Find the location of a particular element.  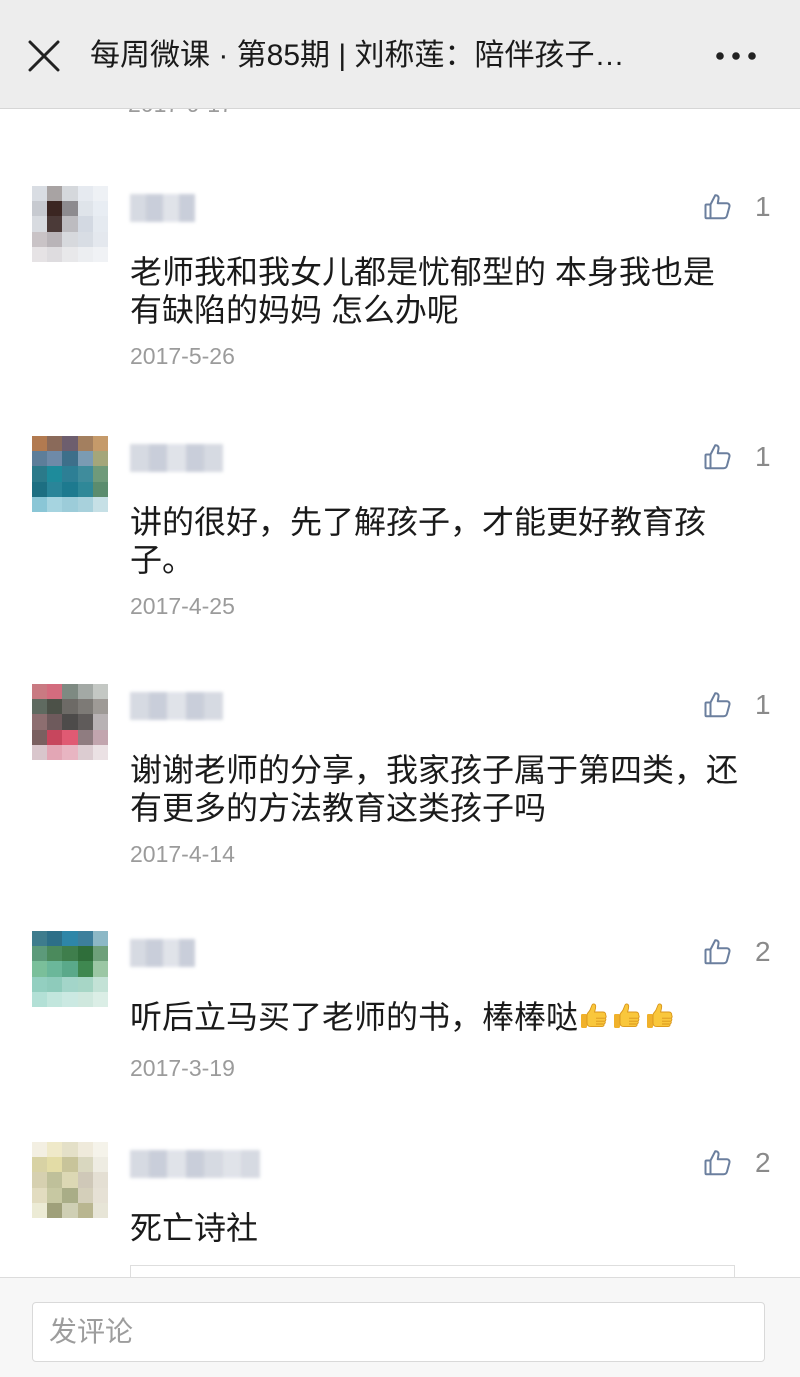

comment-date: 2017-3-19 is located at coordinates (182, 1068).